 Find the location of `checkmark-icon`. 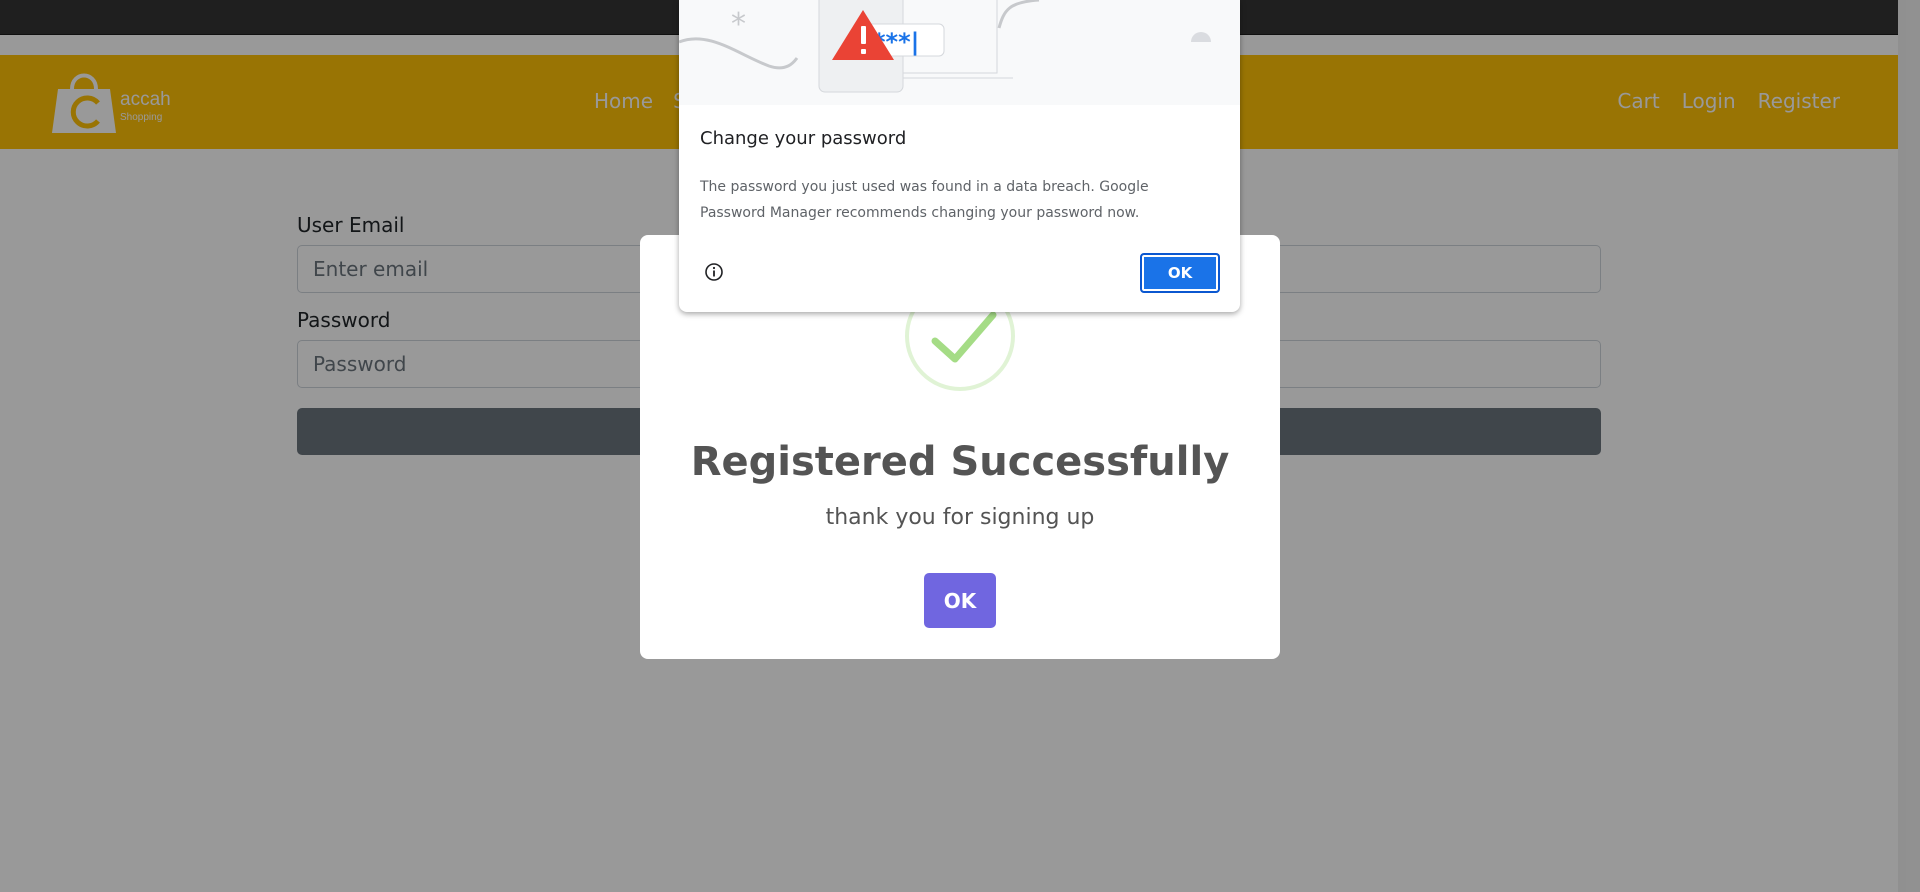

checkmark-icon is located at coordinates (964, 337).